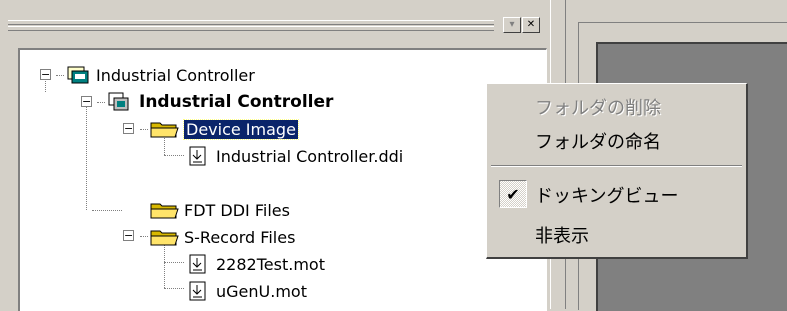 Image resolution: width=787 pixels, height=311 pixels. What do you see at coordinates (251, 28) in the screenshot?
I see `pane-grip-line` at bounding box center [251, 28].